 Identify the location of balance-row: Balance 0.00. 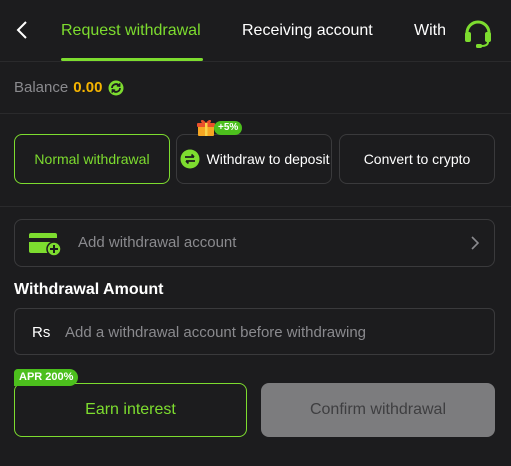
(255, 88).